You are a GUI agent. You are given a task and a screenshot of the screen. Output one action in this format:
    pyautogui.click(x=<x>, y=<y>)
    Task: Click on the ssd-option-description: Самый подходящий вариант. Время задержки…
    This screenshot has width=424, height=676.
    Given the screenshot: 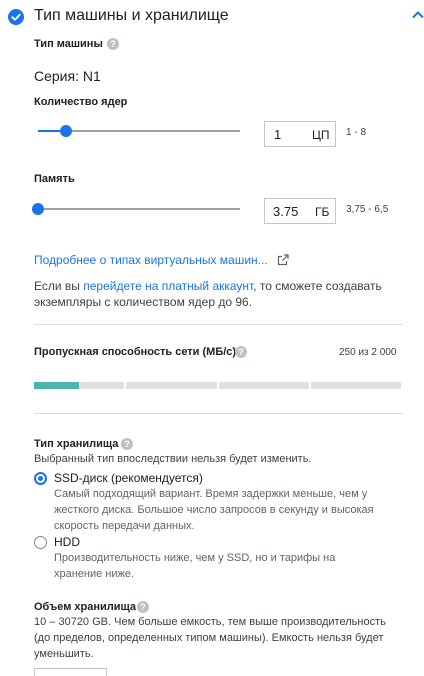 What is the action you would take?
    pyautogui.click(x=214, y=510)
    